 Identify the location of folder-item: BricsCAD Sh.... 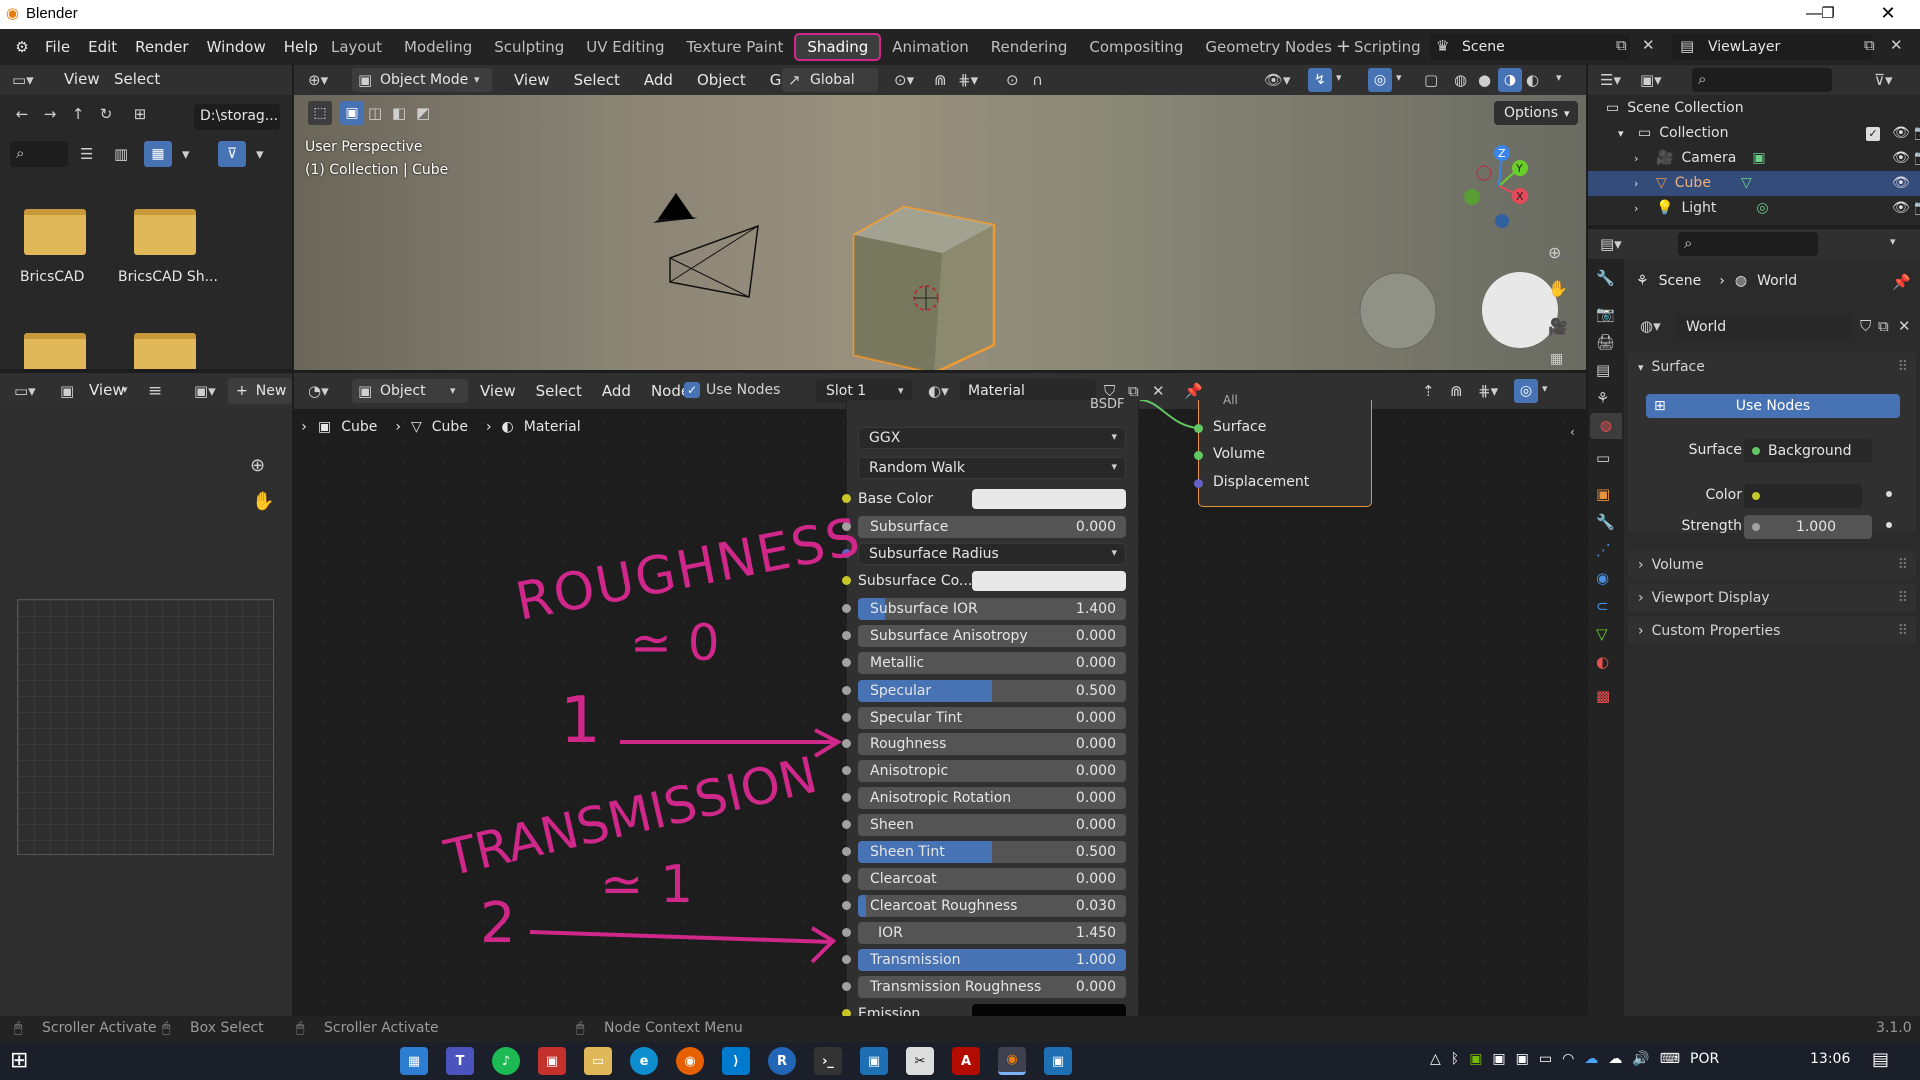
(168, 254).